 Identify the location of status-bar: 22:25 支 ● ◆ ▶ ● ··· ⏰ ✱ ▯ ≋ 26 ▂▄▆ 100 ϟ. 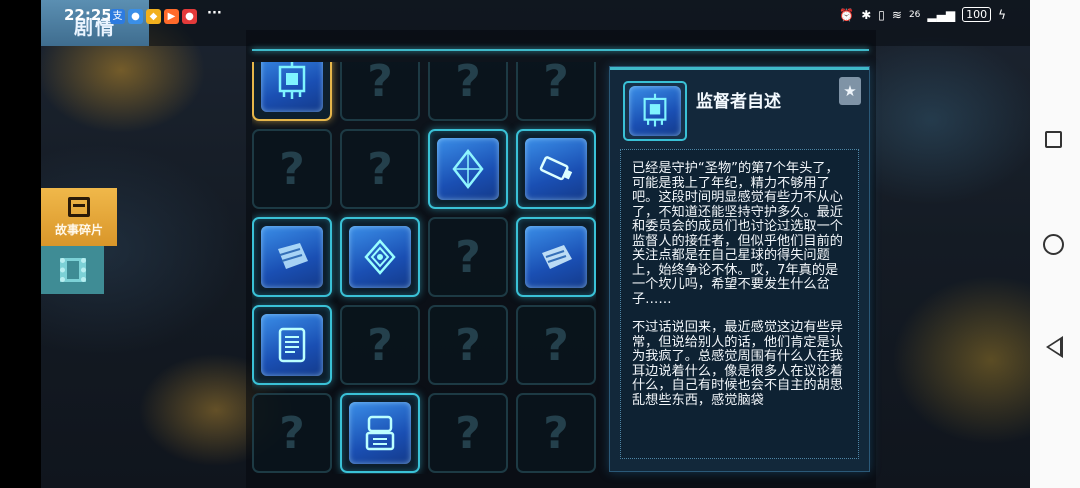
(535, 16).